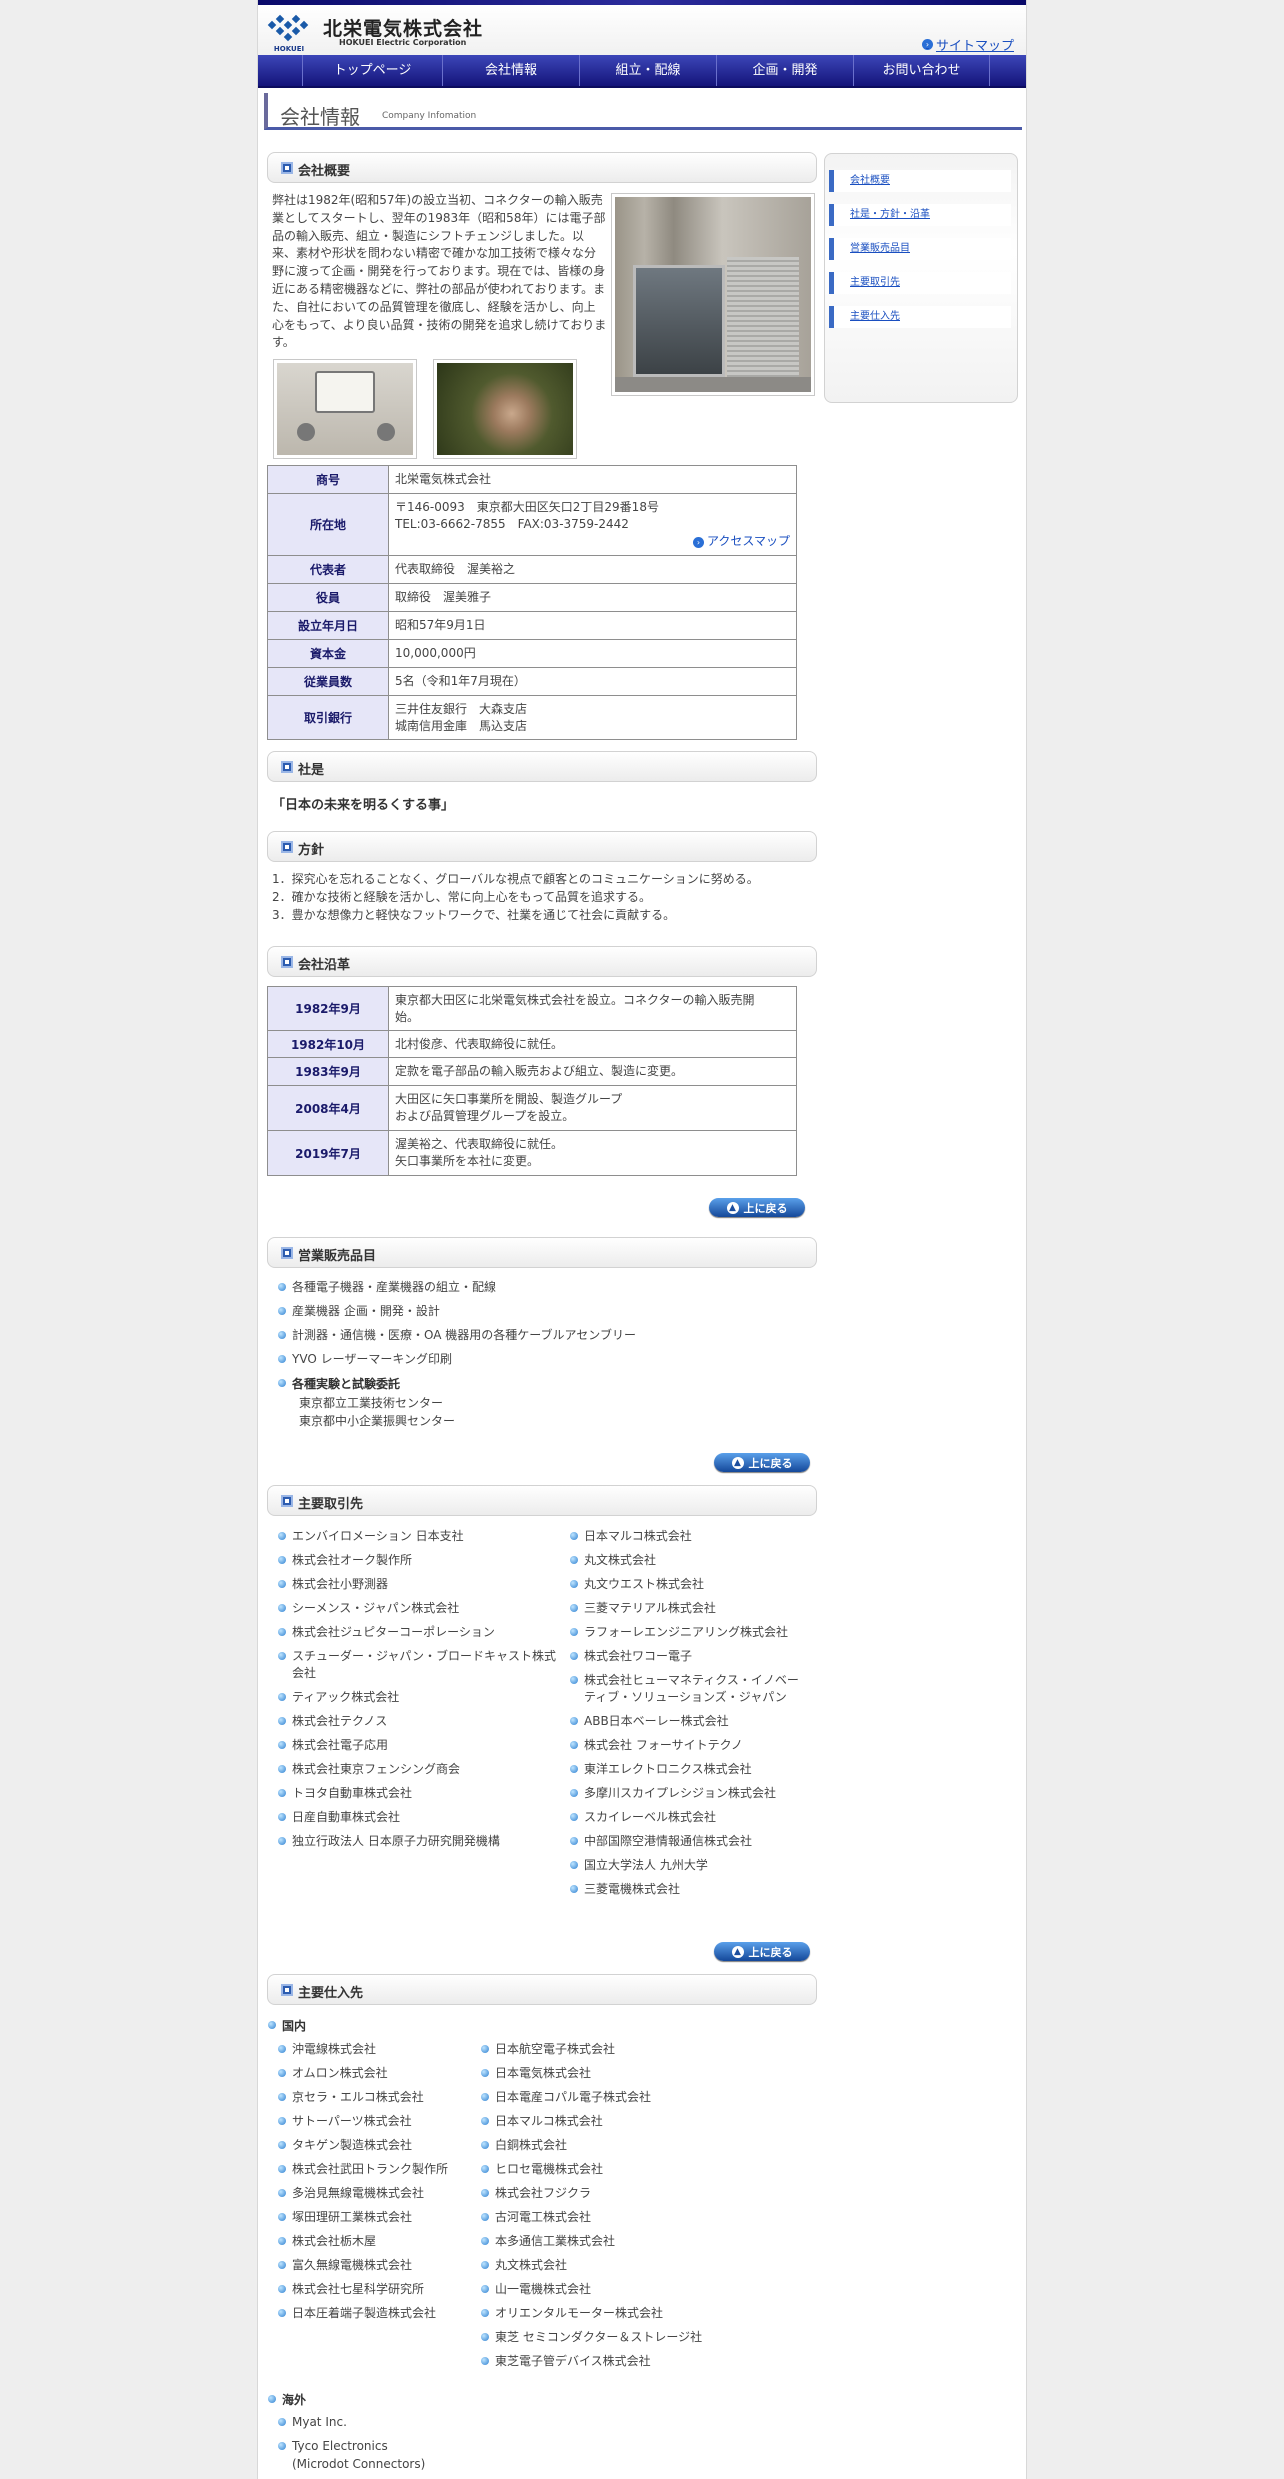  What do you see at coordinates (328, 569) in the screenshot?
I see `table-header: 代表者` at bounding box center [328, 569].